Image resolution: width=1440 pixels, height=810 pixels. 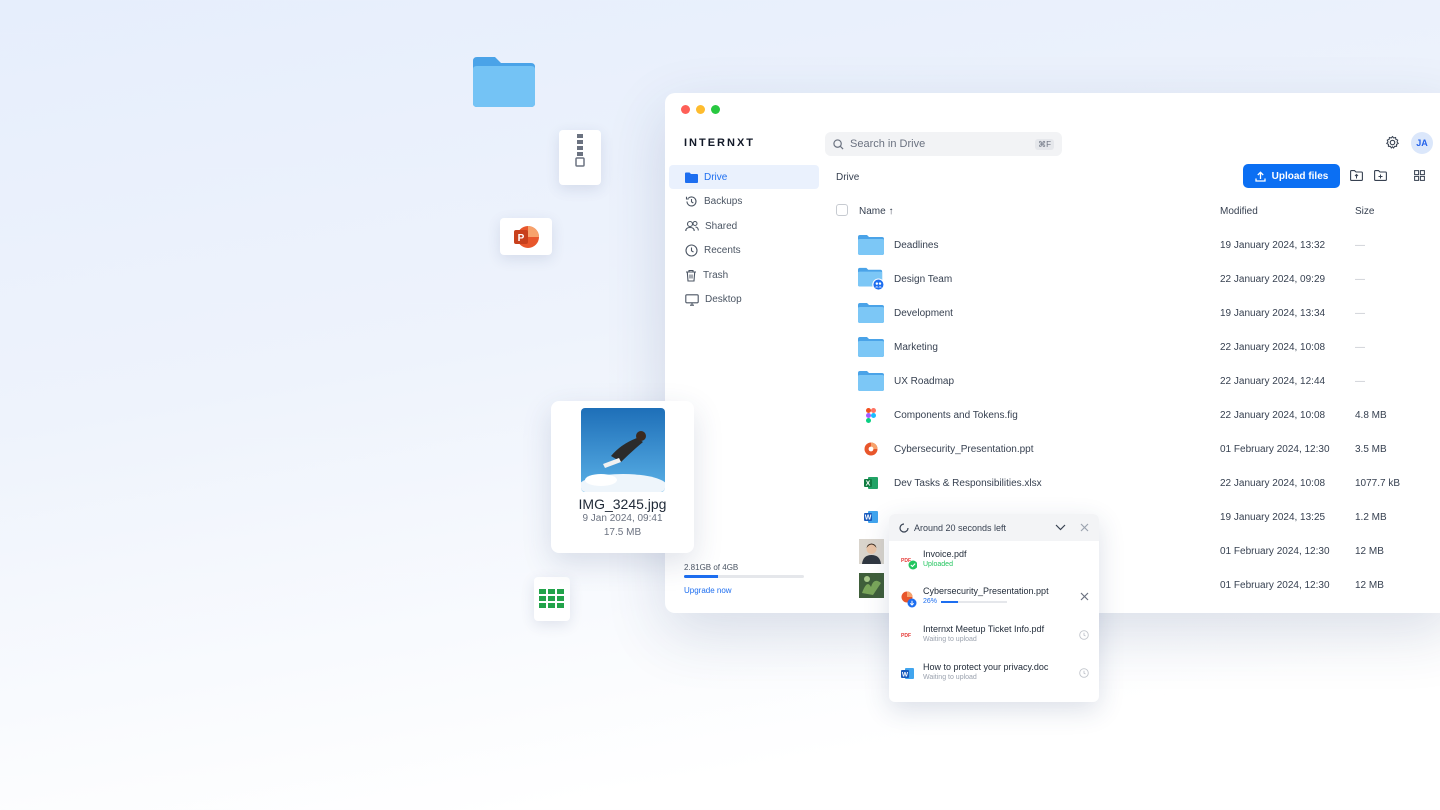 What do you see at coordinates (715, 109) in the screenshot?
I see `maximize-window-button` at bounding box center [715, 109].